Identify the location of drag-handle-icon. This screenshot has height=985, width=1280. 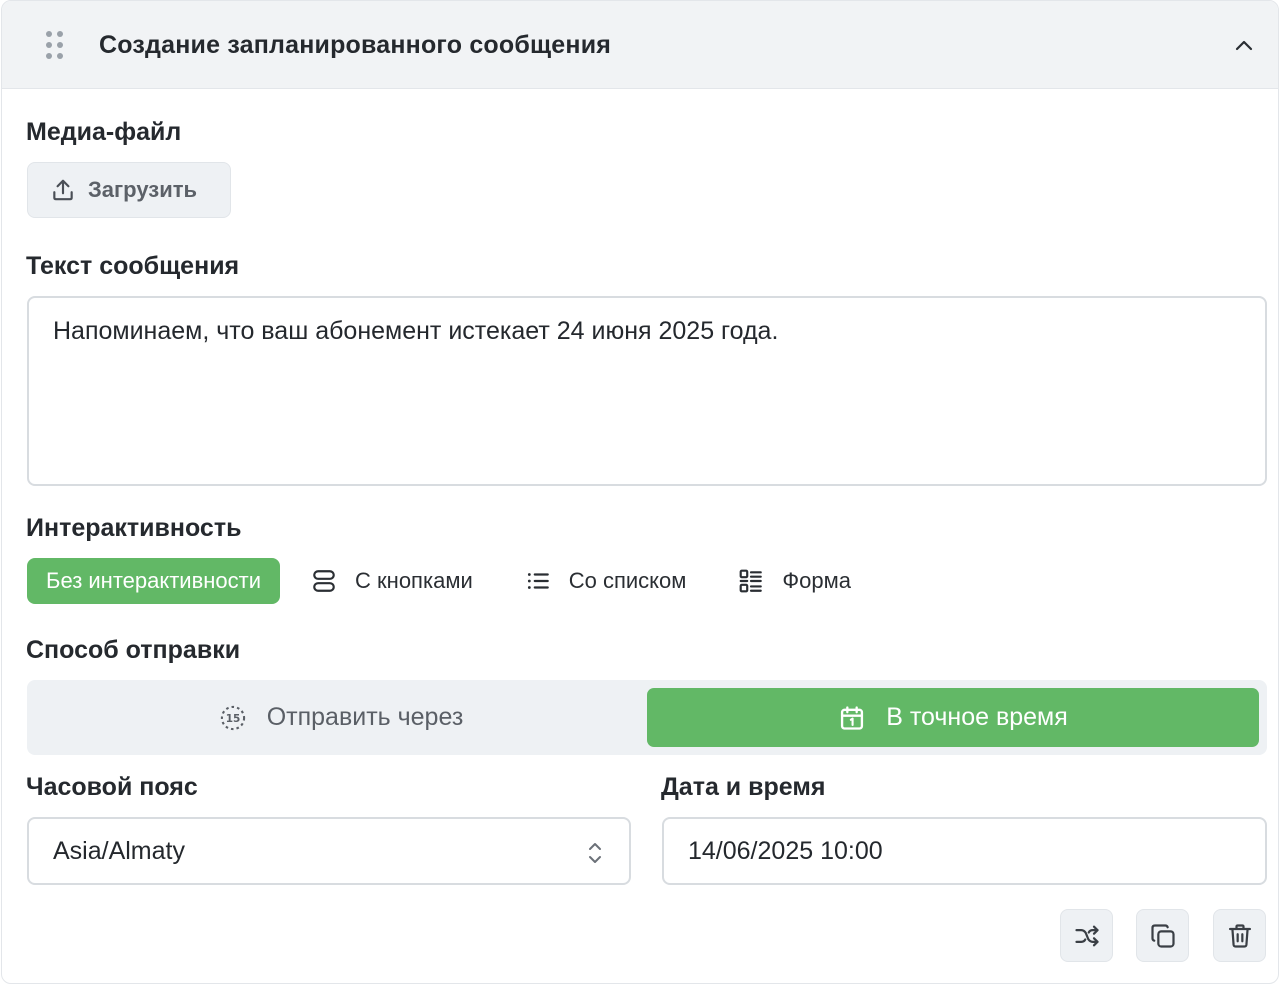
(55, 46).